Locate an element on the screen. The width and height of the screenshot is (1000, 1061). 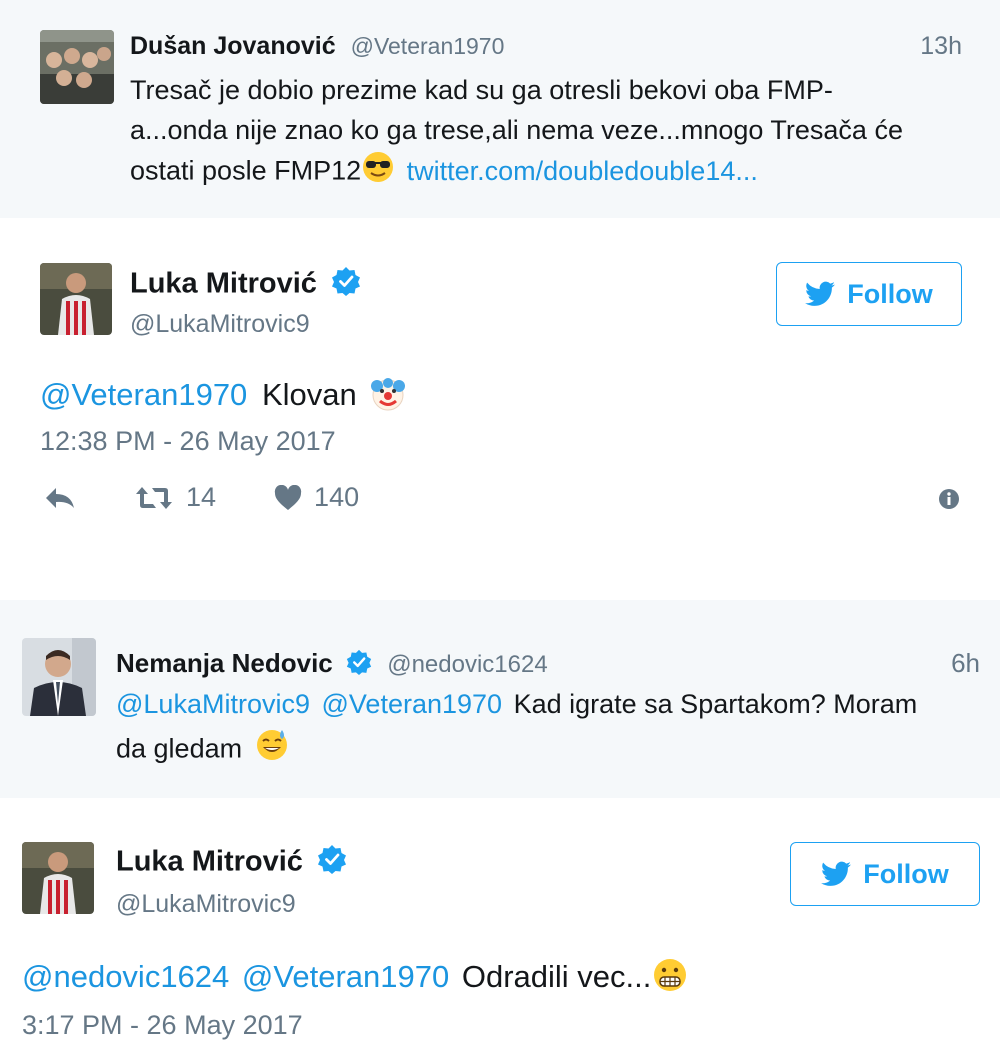
heart-icon is located at coordinates (288, 497).